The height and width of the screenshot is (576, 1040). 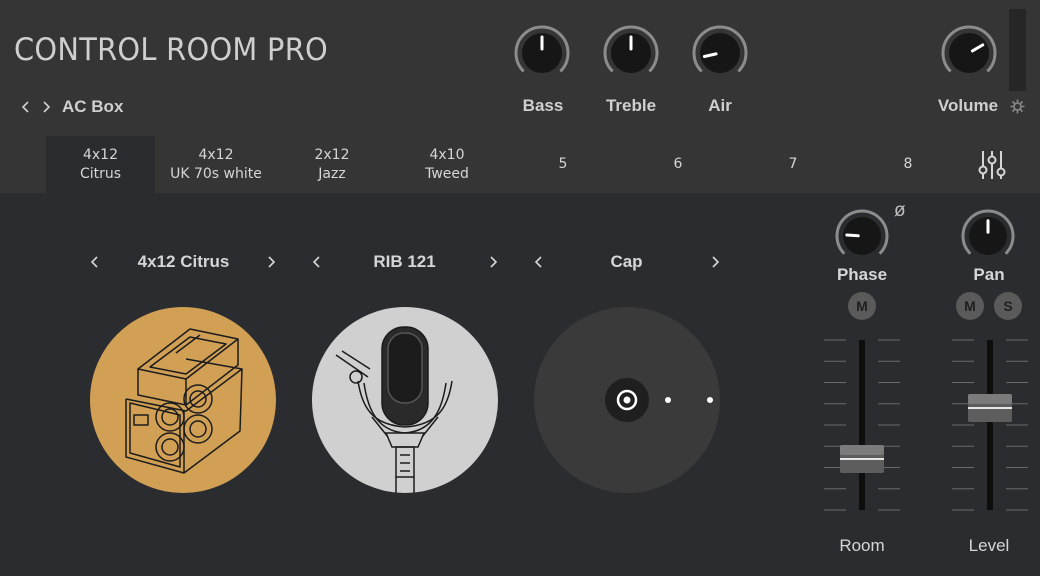 I want to click on tab-cabinet-1: 4x12 Citrus, so click(x=100, y=164).